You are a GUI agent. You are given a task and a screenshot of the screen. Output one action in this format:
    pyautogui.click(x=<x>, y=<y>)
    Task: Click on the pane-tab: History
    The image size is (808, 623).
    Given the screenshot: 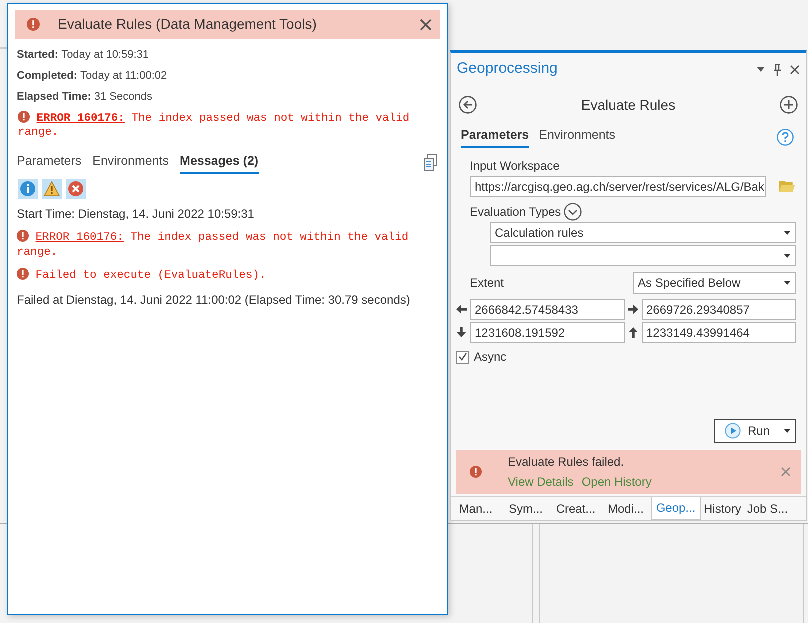 What is the action you would take?
    pyautogui.click(x=722, y=508)
    